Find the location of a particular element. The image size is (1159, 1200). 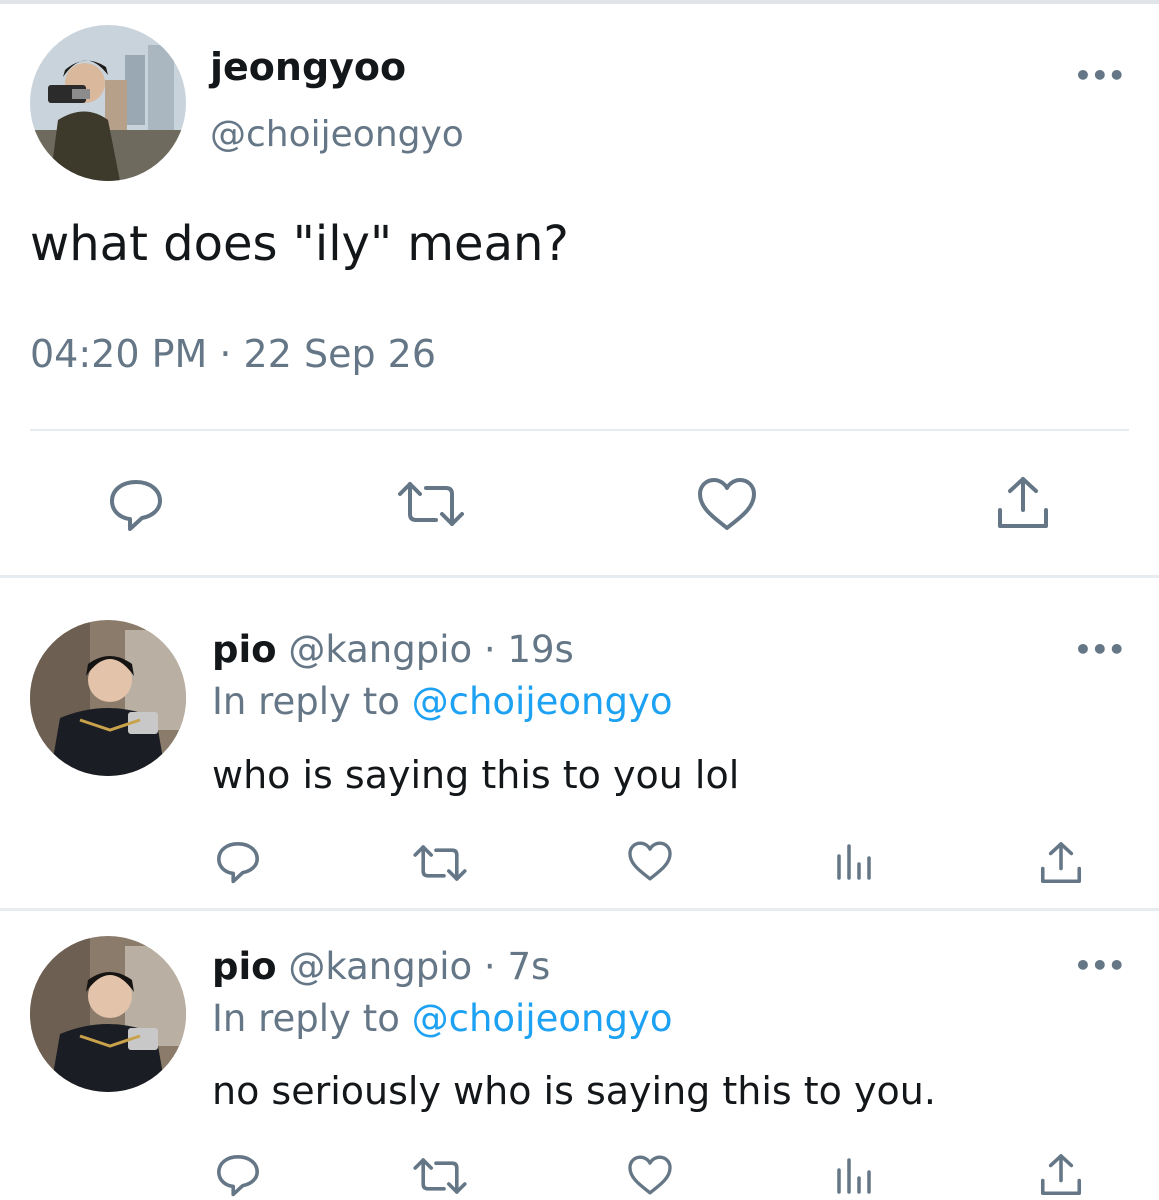

reply-header: pio @kangpio · 19s is located at coordinates (393, 650).